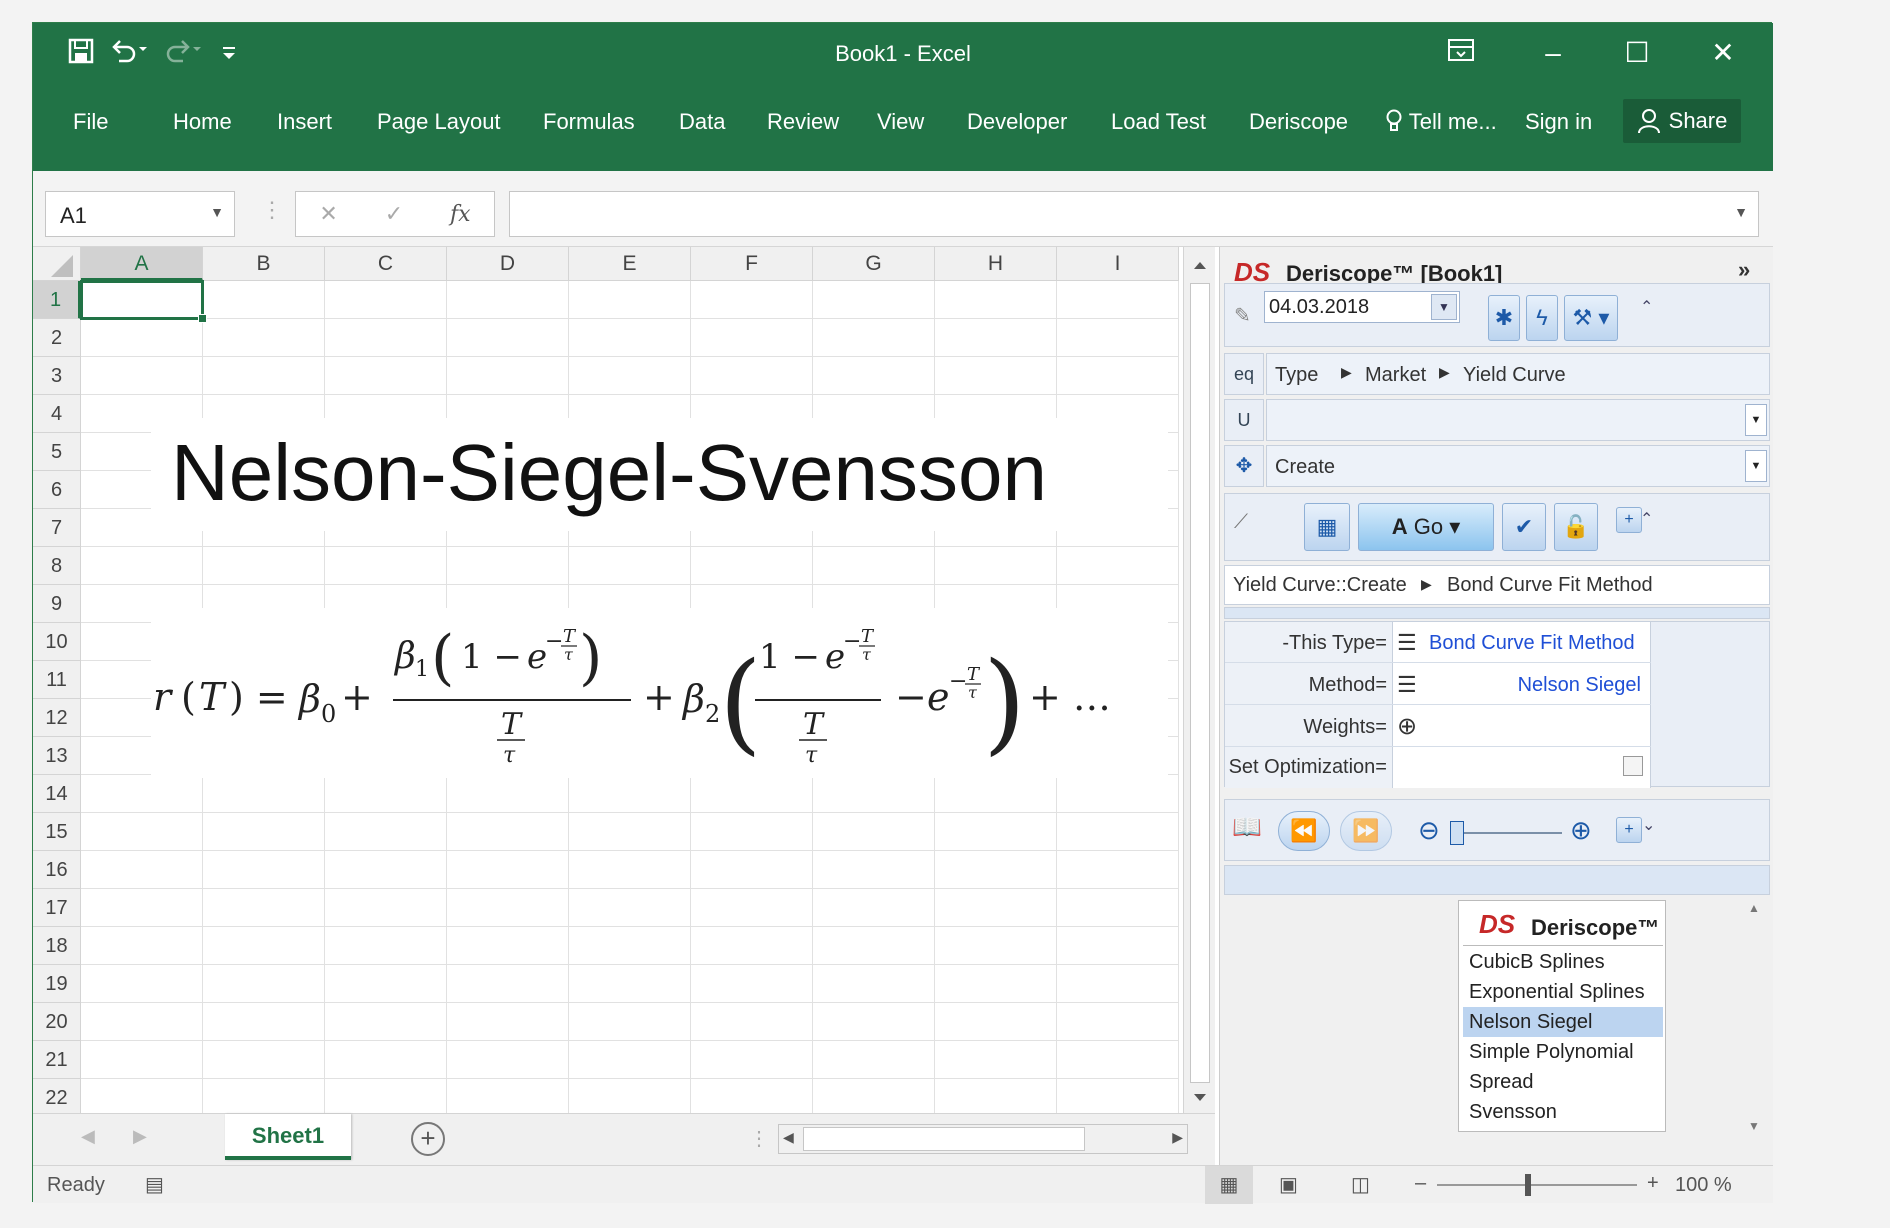 The height and width of the screenshot is (1228, 1890). I want to click on collapse-down-icon: ⌄, so click(1648, 825).